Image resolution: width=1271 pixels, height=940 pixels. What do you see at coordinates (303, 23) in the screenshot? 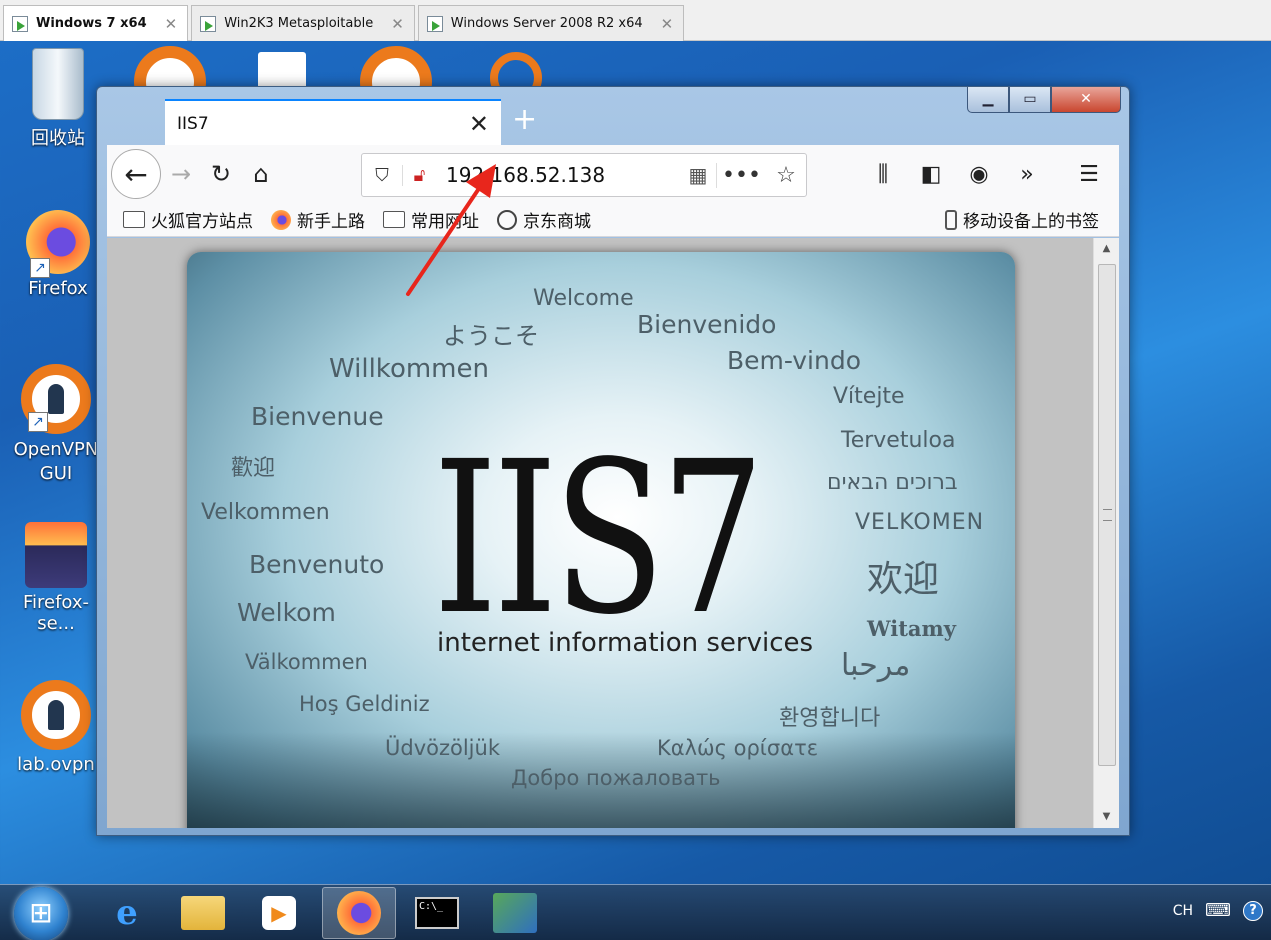
I see `vm-tab-win2k3: Win2K3 Metasploitable ✕` at bounding box center [303, 23].